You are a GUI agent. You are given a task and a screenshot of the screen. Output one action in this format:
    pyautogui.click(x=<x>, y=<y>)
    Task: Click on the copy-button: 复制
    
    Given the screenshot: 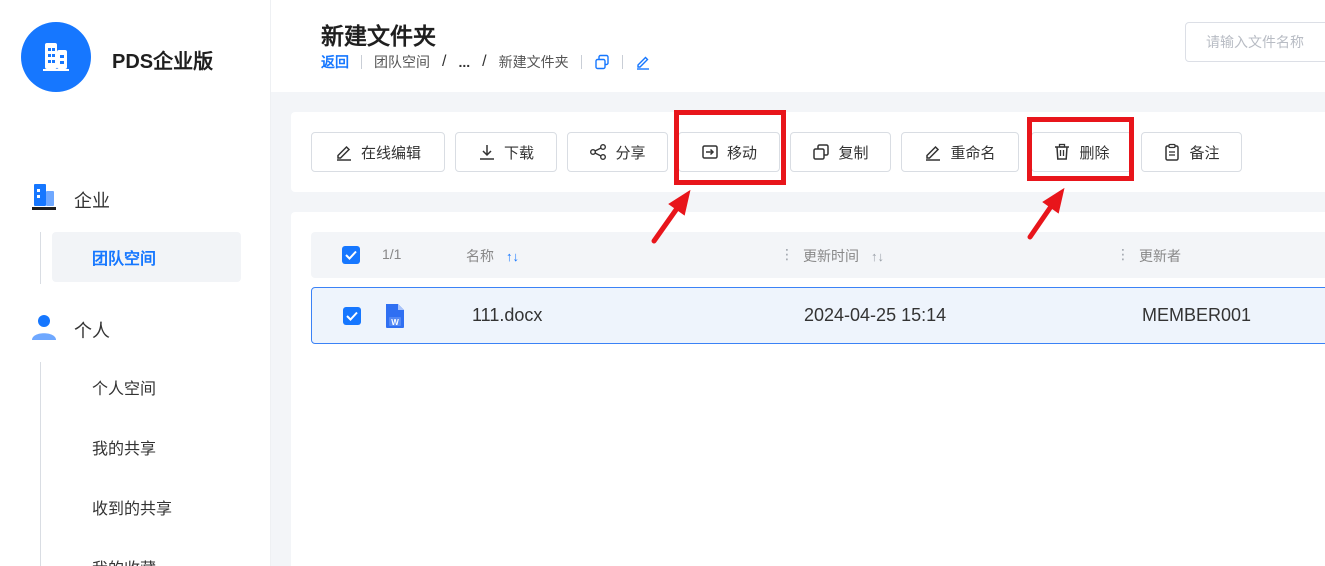 What is the action you would take?
    pyautogui.click(x=840, y=152)
    